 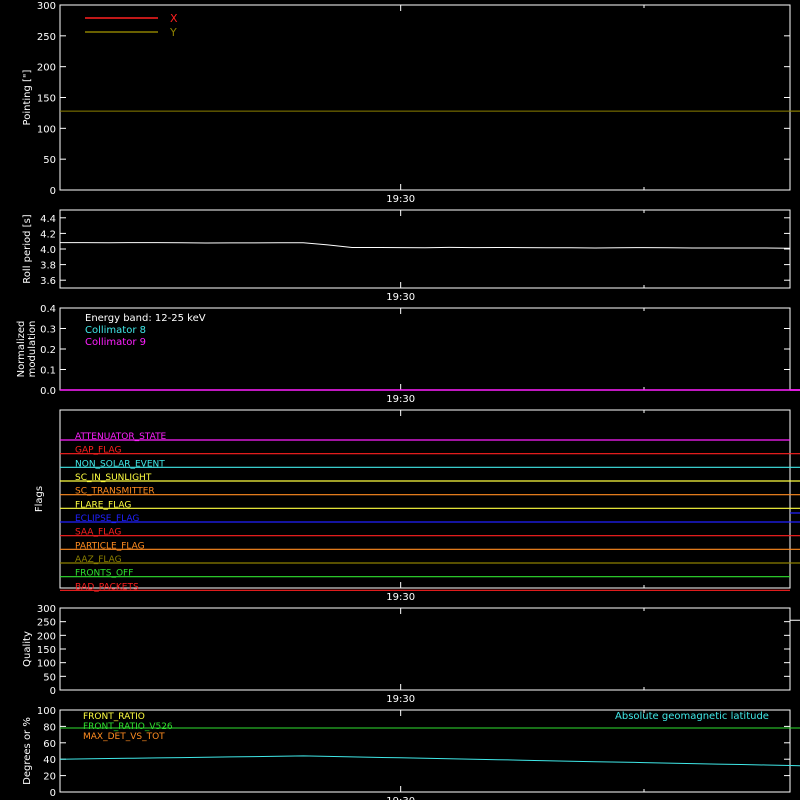 What do you see at coordinates (48, 330) in the screenshot?
I see `modulation-ytick-label: 0.3` at bounding box center [48, 330].